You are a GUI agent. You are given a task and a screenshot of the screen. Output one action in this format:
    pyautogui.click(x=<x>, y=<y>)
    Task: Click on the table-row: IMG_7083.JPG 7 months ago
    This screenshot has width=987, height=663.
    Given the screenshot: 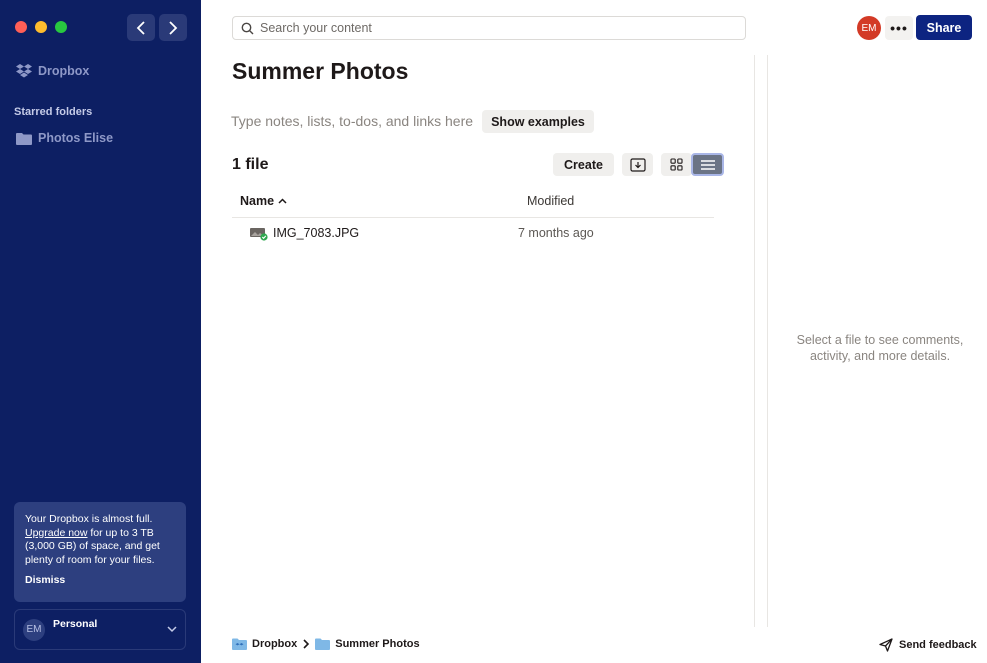 What is the action you would take?
    pyautogui.click(x=473, y=233)
    